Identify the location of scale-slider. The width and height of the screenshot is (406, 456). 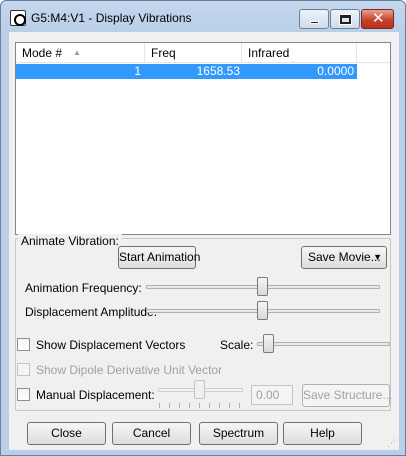
(268, 343).